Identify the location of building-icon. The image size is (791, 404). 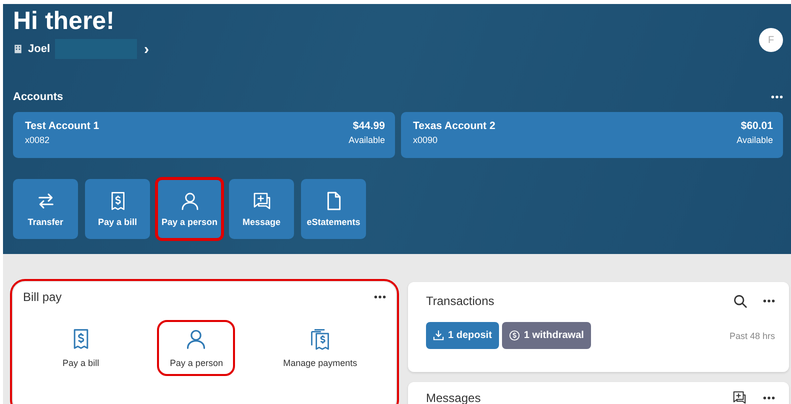
(18, 49).